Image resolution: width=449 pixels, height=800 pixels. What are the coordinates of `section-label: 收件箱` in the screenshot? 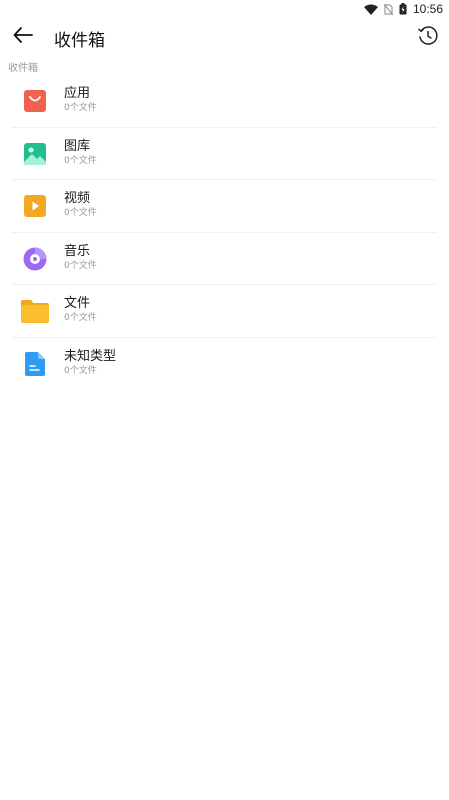 It's located at (23, 68).